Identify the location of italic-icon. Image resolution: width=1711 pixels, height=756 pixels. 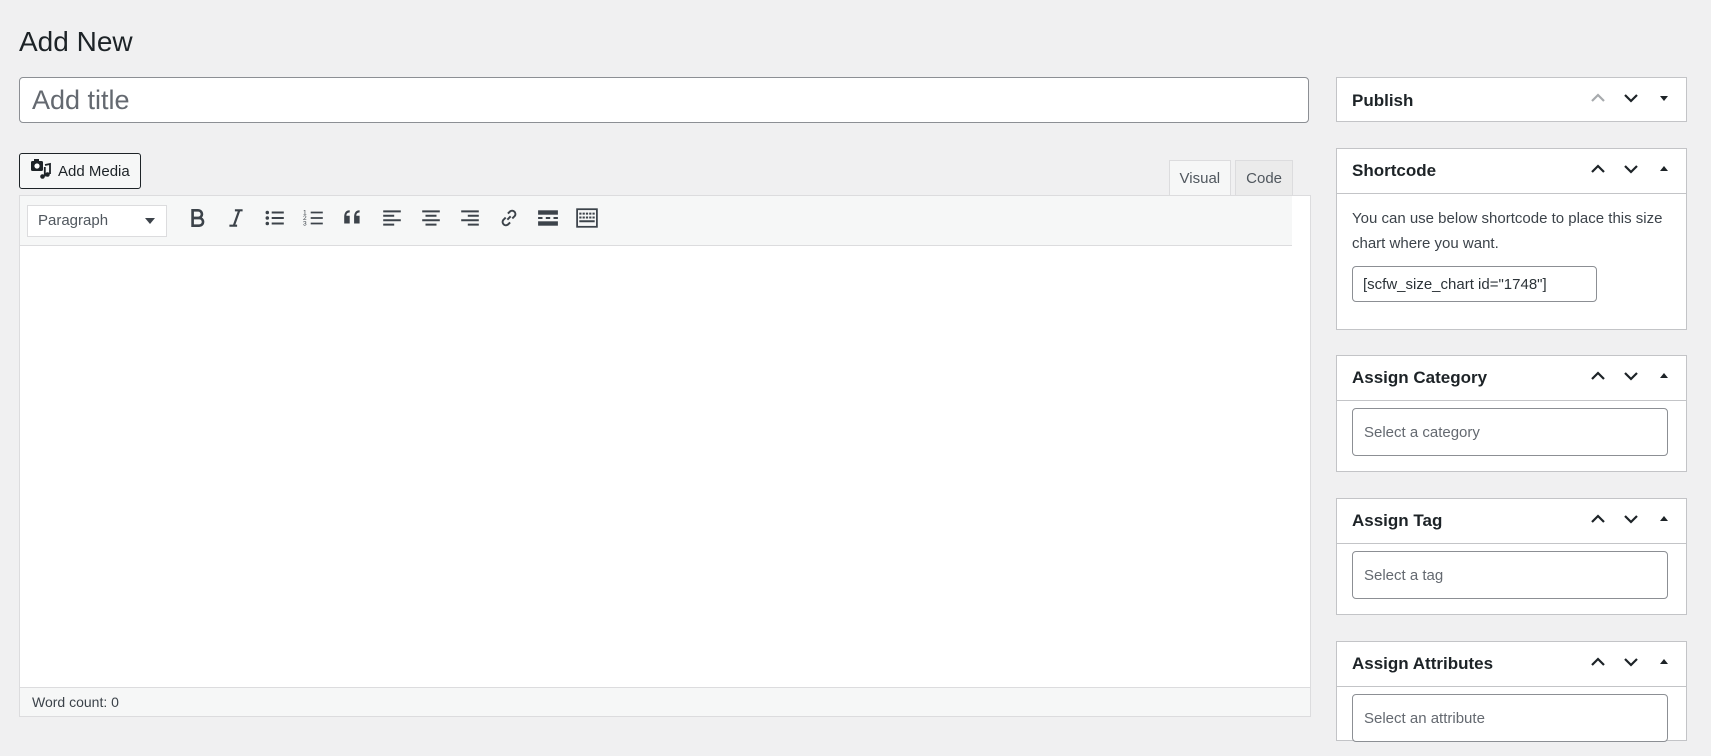
(236, 220).